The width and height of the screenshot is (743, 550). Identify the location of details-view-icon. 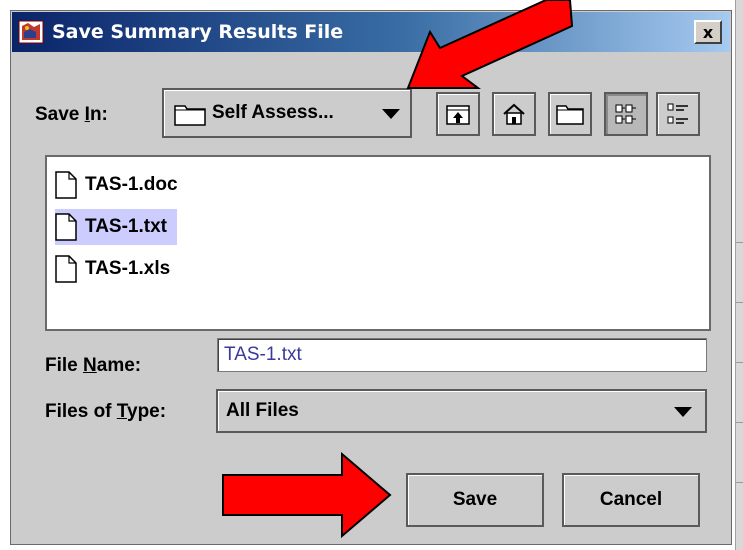
(677, 113).